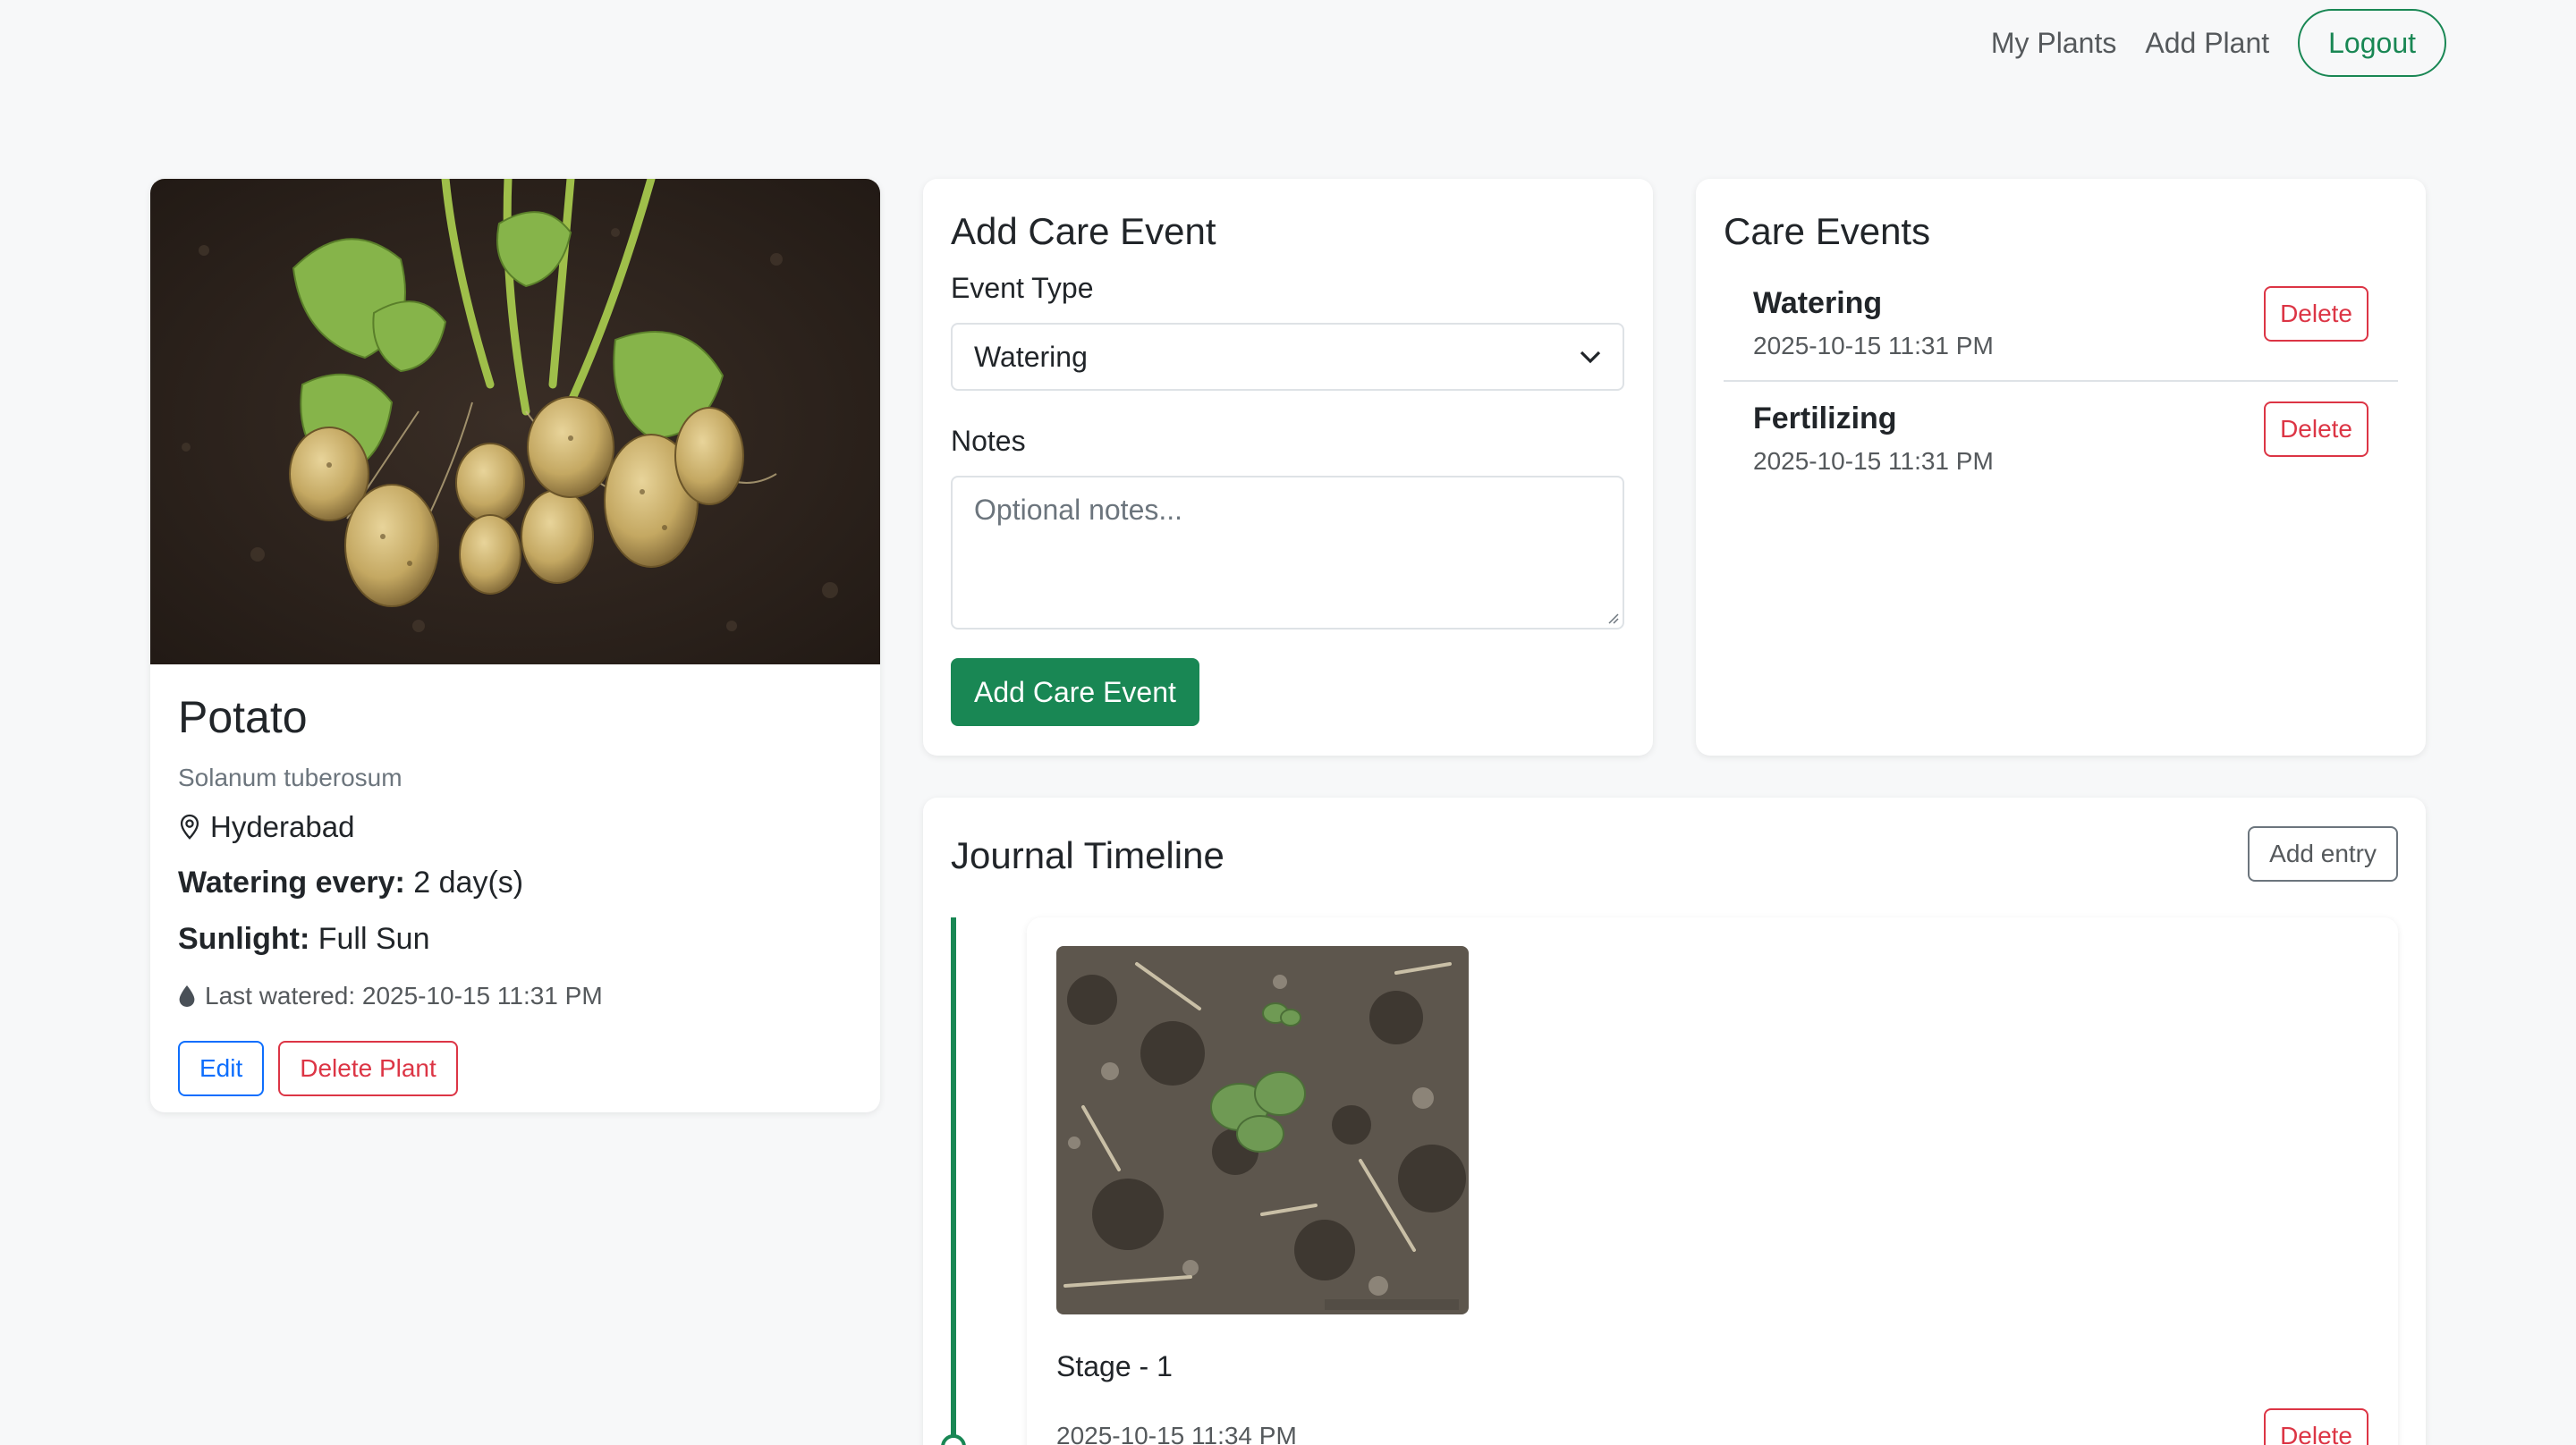 The image size is (2576, 1445). What do you see at coordinates (1590, 357) in the screenshot?
I see `chevron-down-icon` at bounding box center [1590, 357].